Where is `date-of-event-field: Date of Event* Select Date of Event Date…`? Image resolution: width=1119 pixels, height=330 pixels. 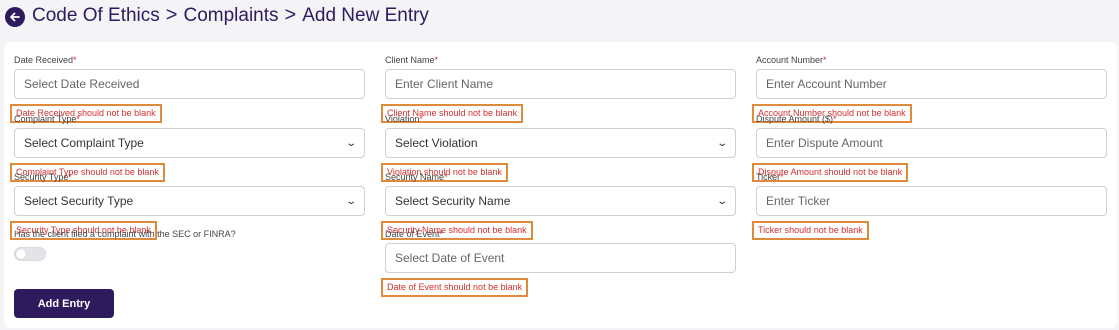
date-of-event-field: Date of Event* Select Date of Event Date… is located at coordinates (558, 262).